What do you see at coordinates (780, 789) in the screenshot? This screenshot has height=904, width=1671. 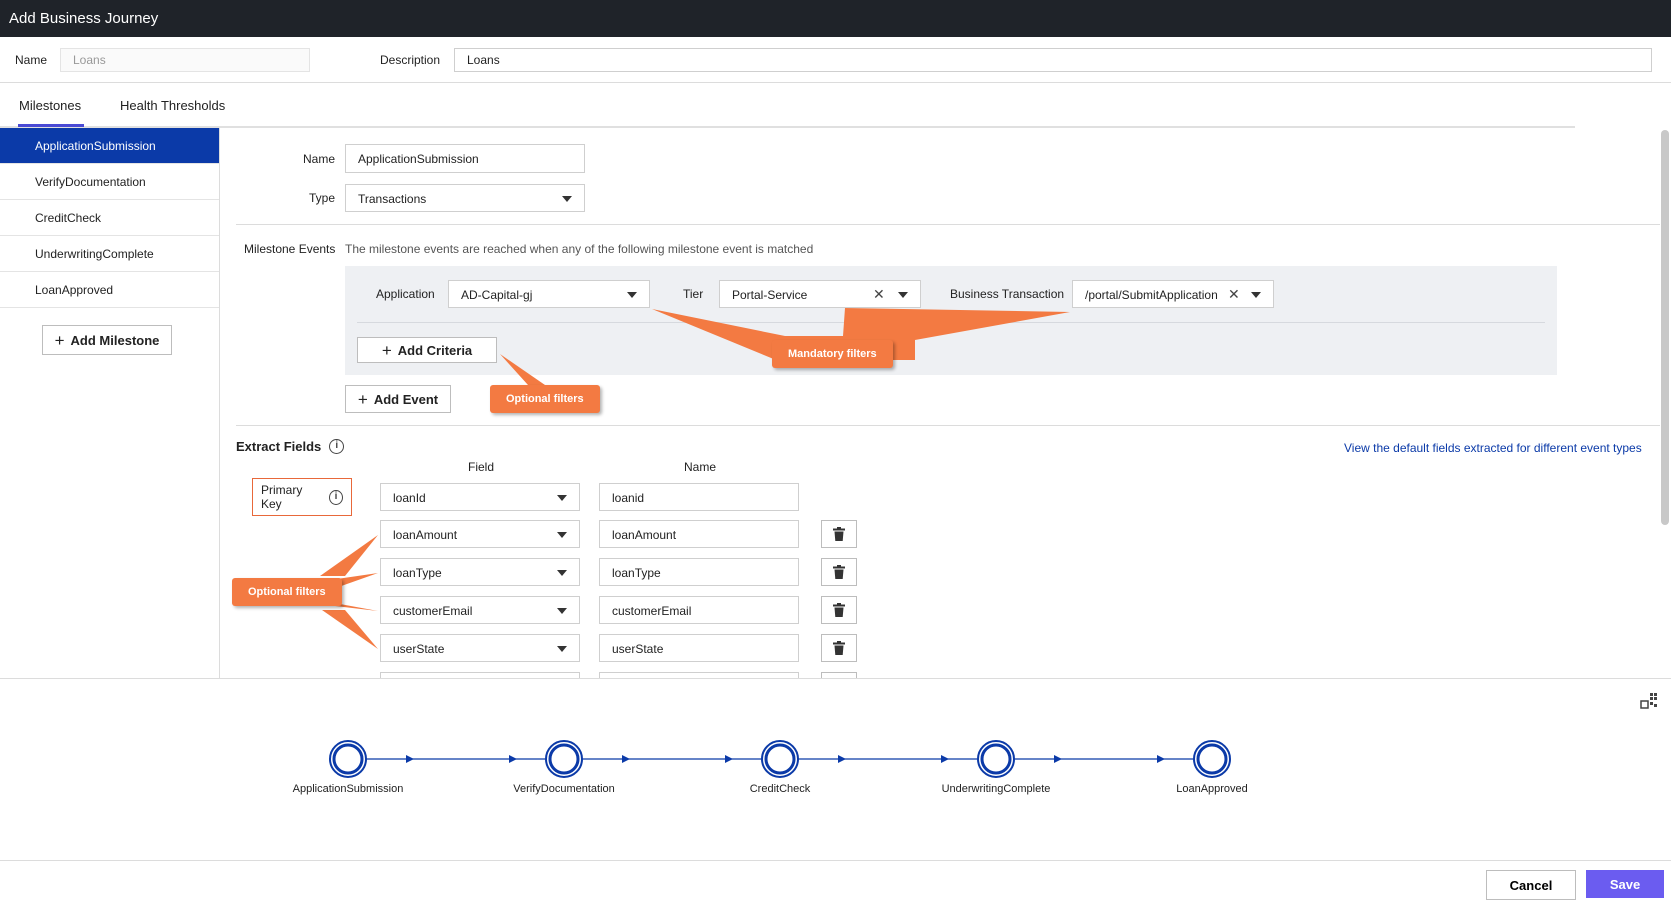 I see `flow-node-label: CreditCheck` at bounding box center [780, 789].